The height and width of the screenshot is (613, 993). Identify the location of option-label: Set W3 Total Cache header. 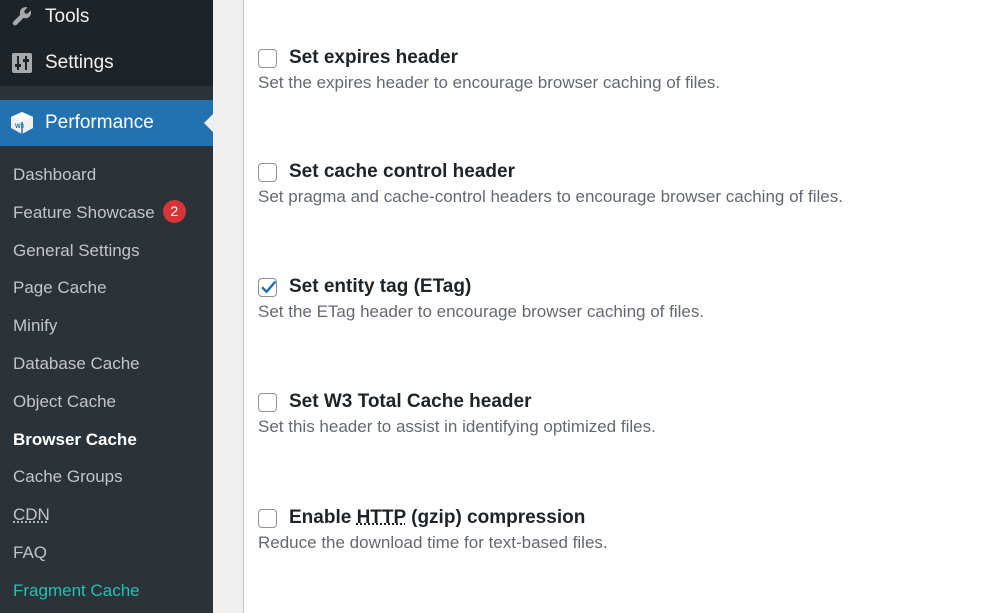
(410, 401).